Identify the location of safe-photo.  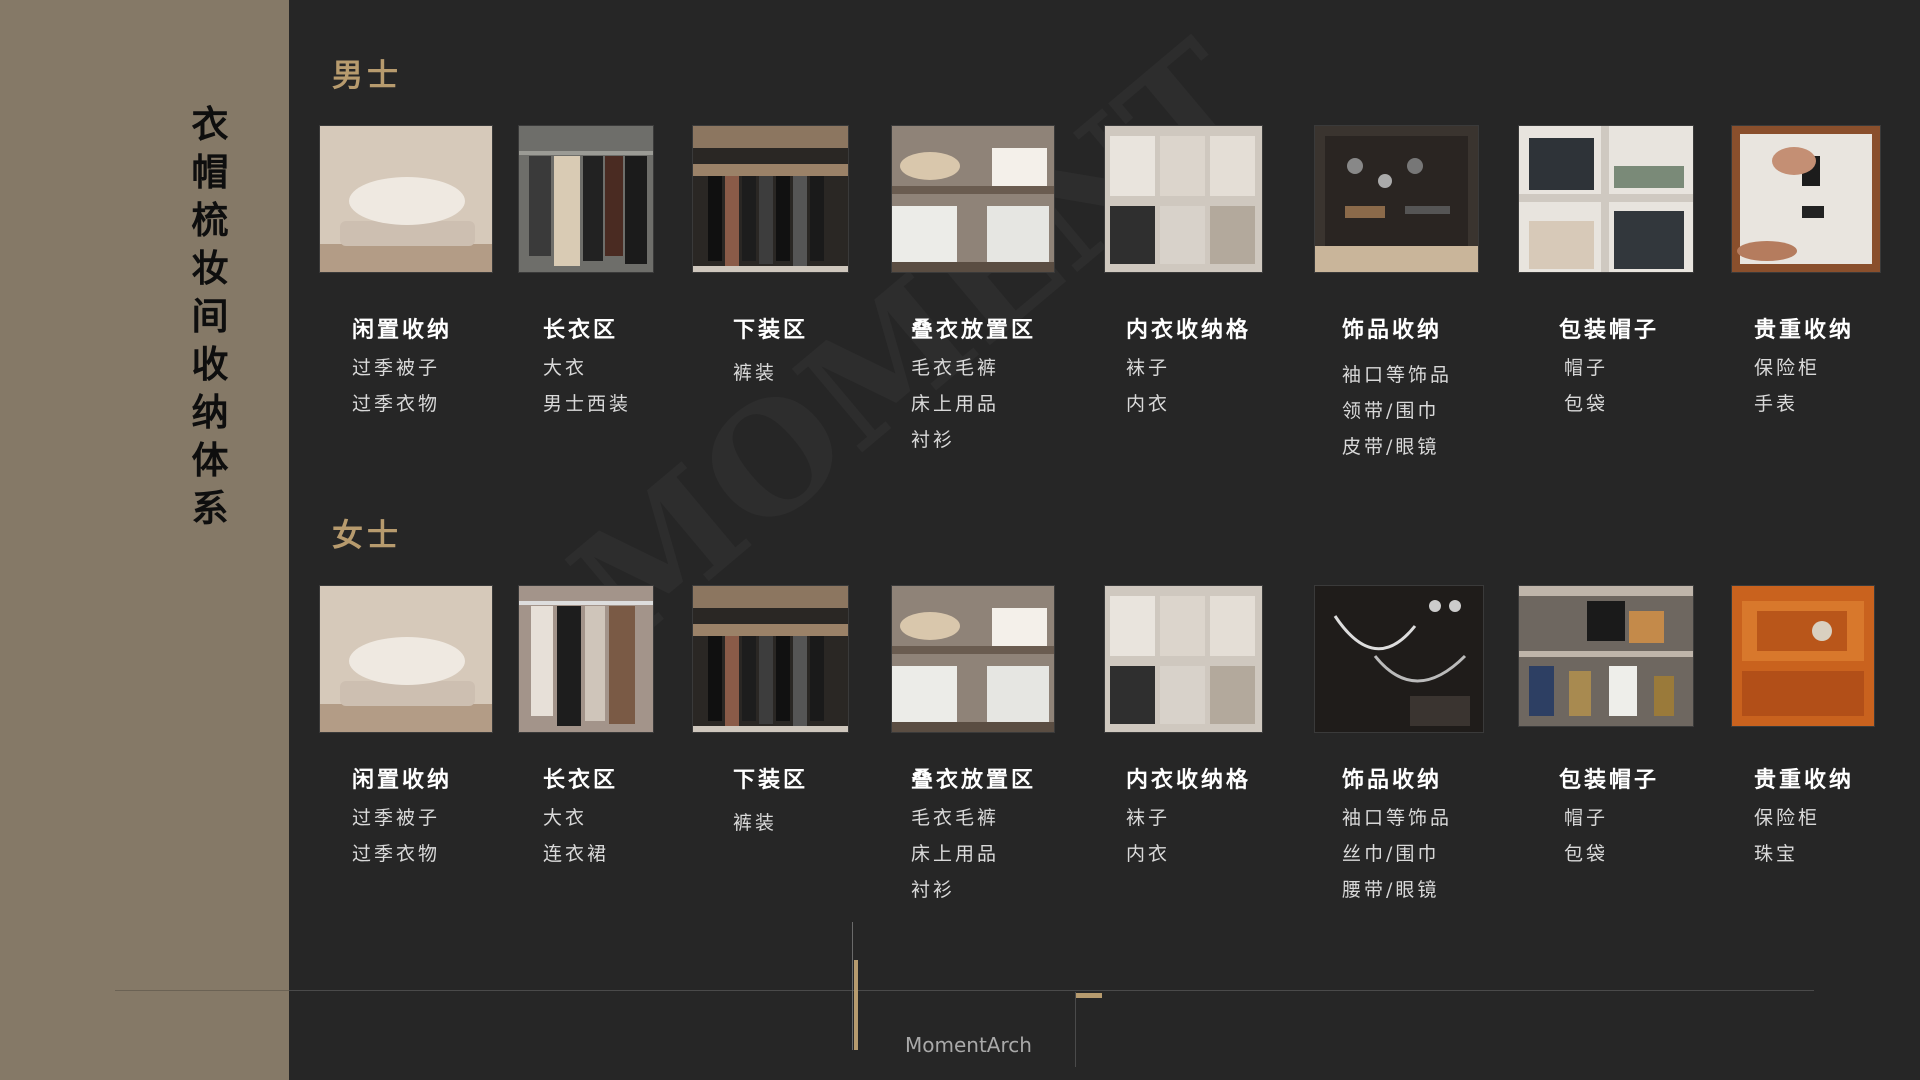
(1806, 199).